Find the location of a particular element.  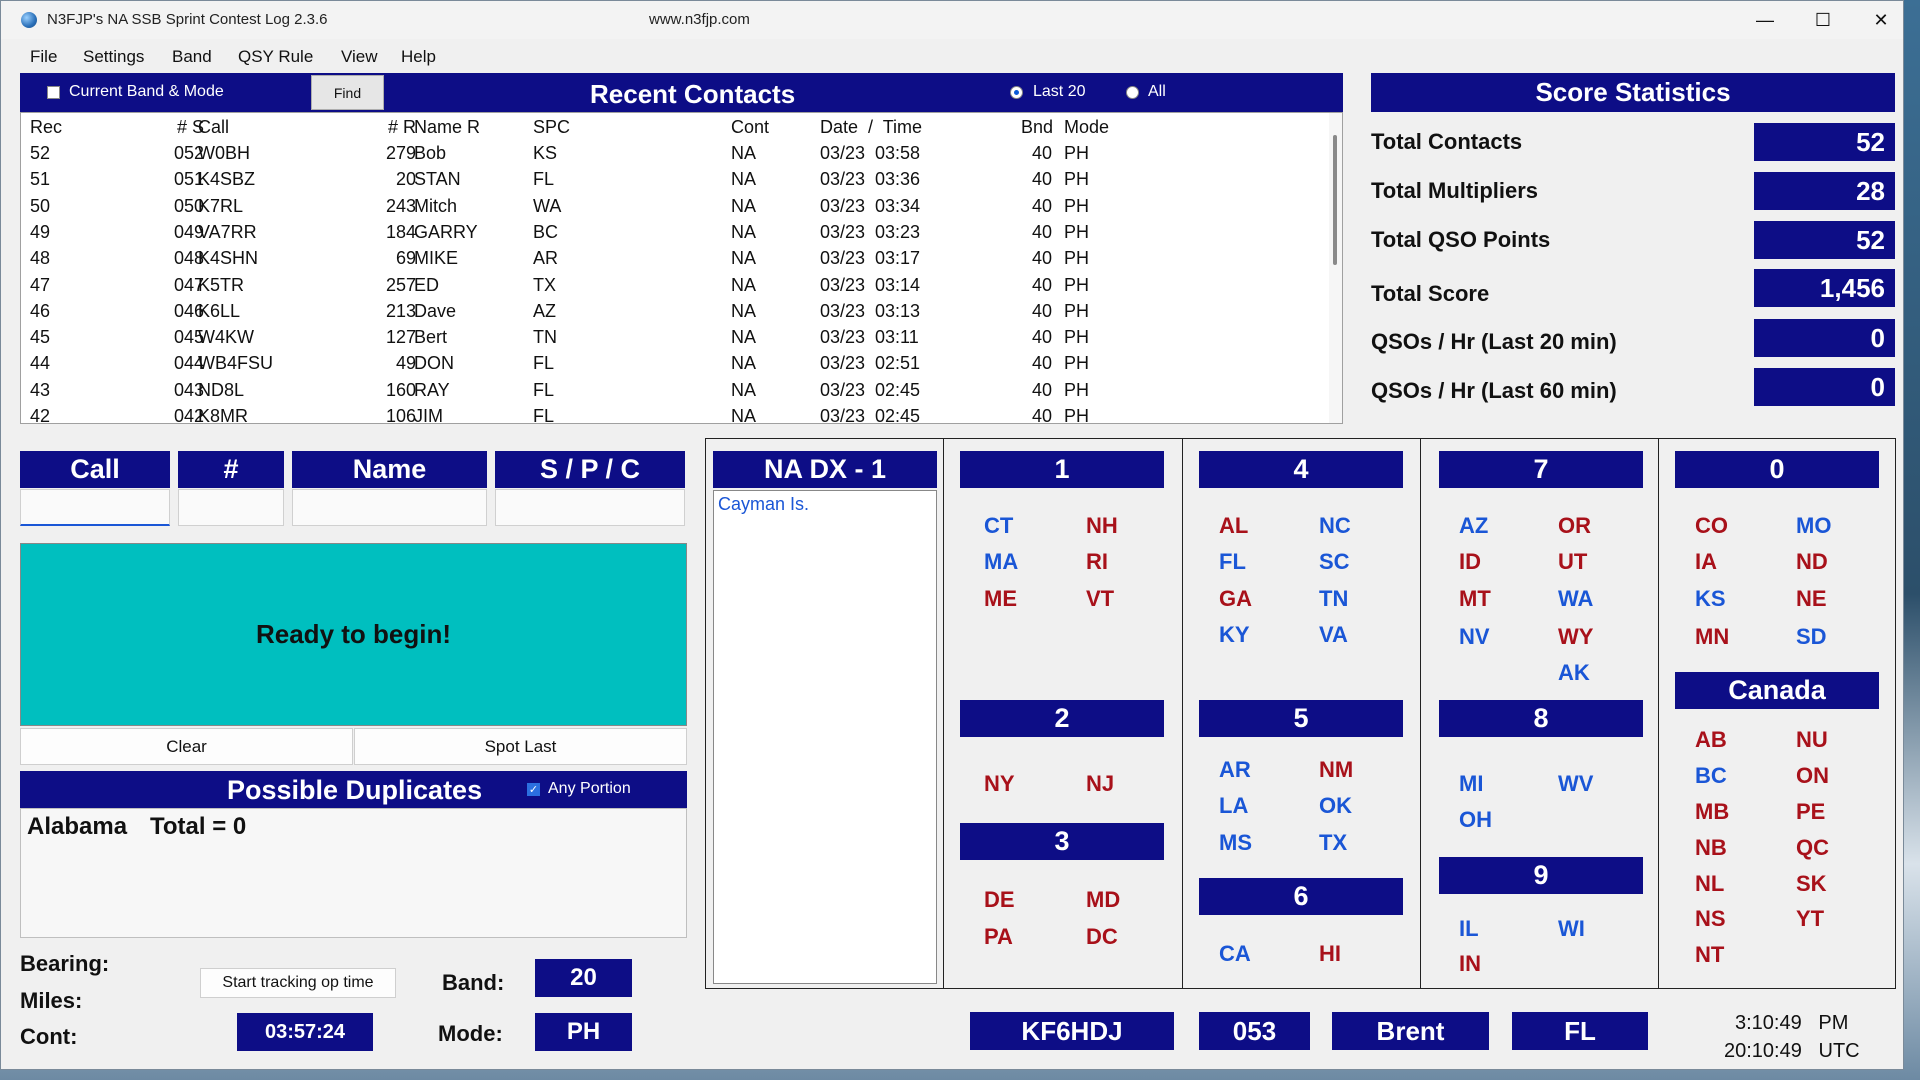

nadx-item: Cayman Is. is located at coordinates (763, 504).